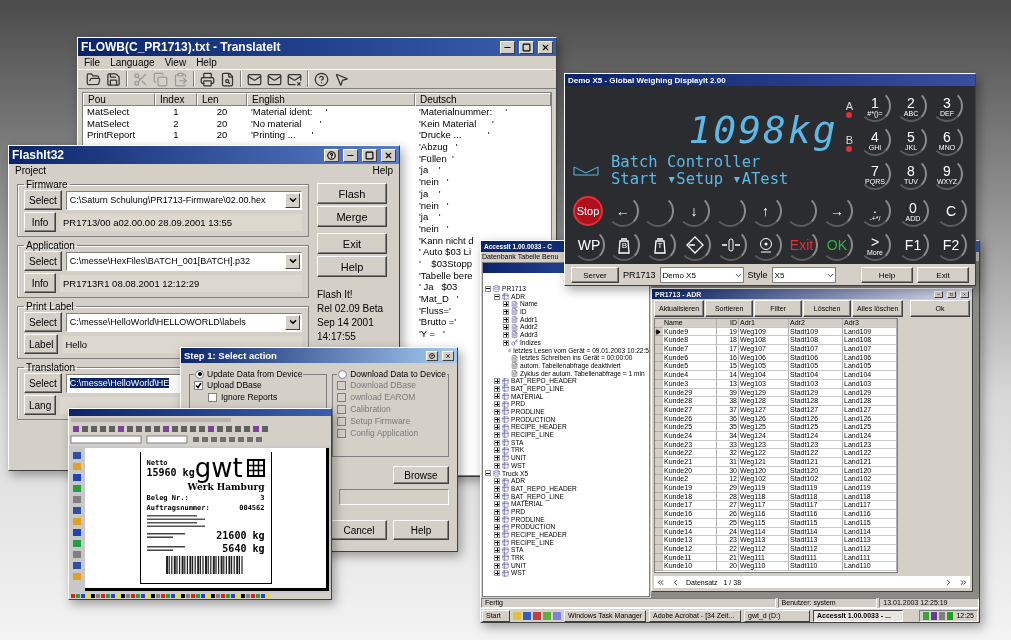 The image size is (1011, 640). I want to click on option-label: Config Application, so click(384, 433).